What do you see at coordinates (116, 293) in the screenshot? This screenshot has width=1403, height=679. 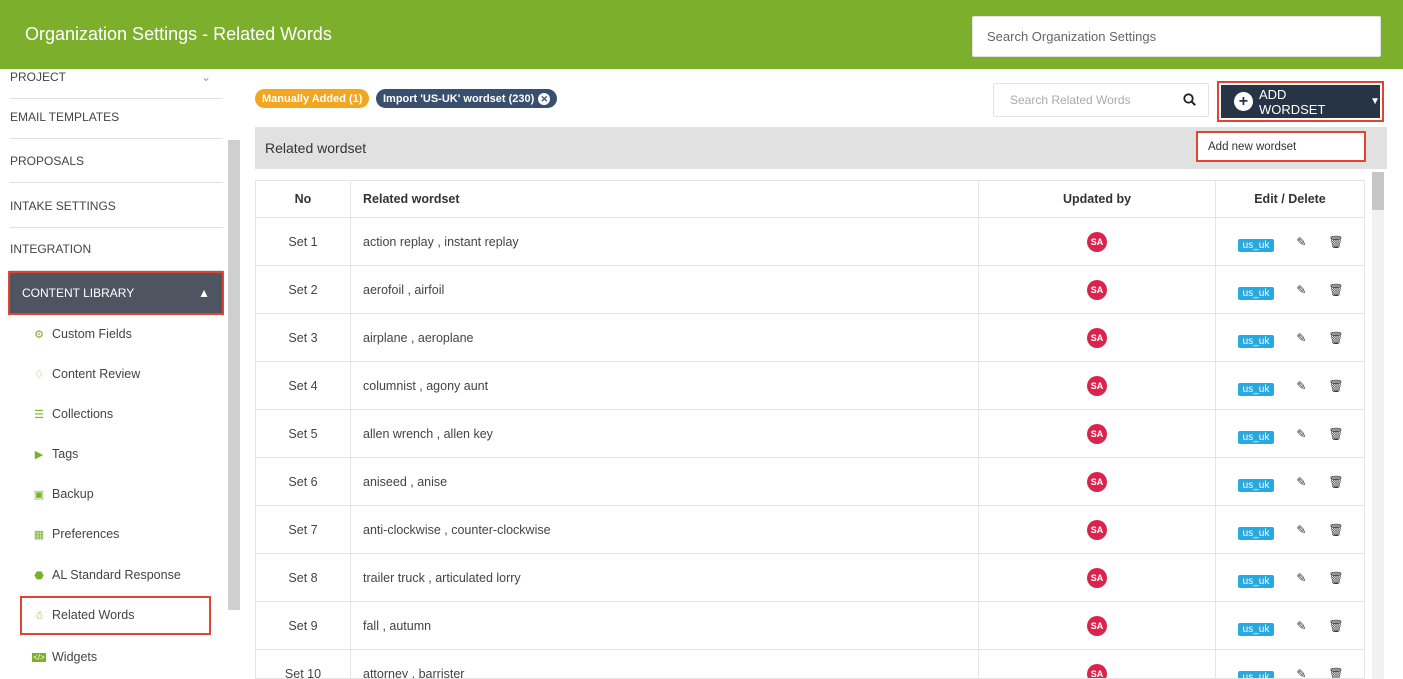 I see `sidebar-item-content-library: CONTENT LIBRARY ▲` at bounding box center [116, 293].